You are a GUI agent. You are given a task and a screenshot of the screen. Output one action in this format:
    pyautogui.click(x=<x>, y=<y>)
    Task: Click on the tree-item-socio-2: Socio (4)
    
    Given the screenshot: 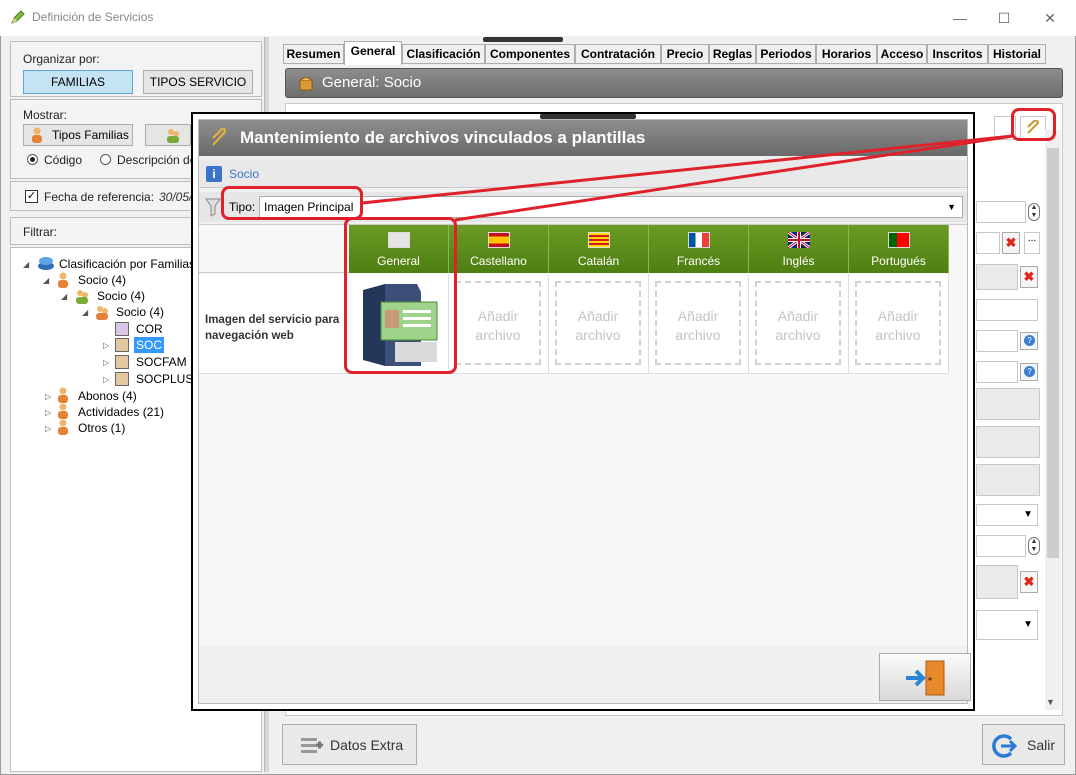 What is the action you would take?
    pyautogui.click(x=121, y=296)
    